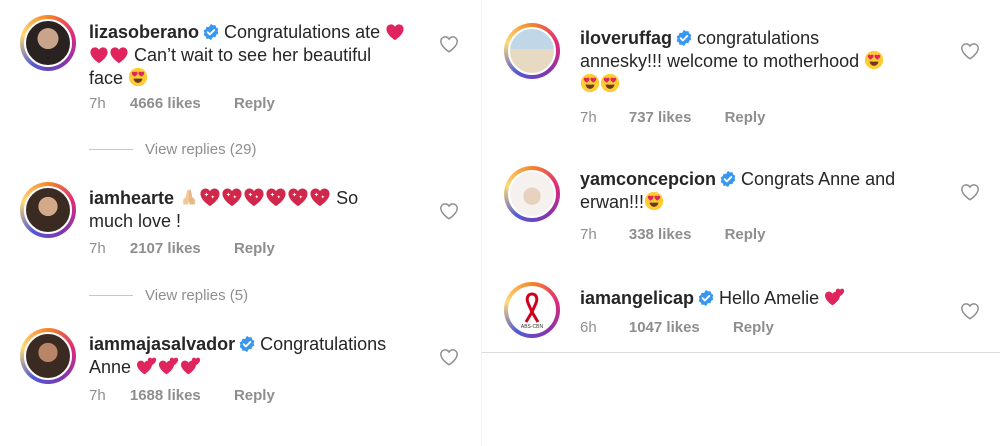  Describe the element at coordinates (660, 234) in the screenshot. I see `comment-likes: 338 likes` at that location.